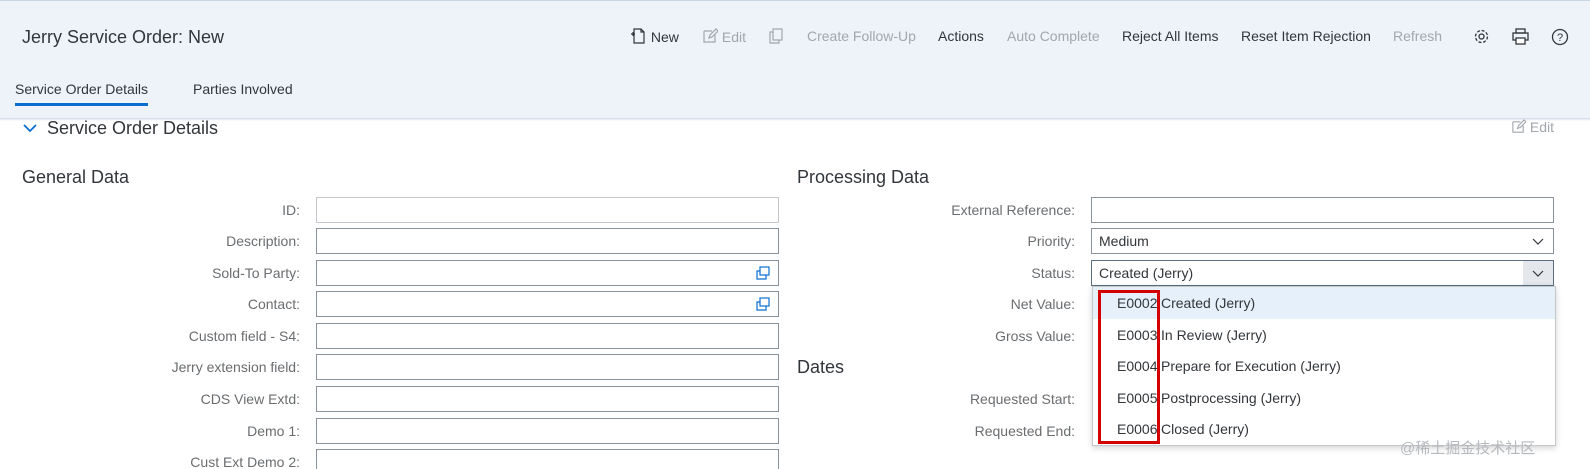 This screenshot has width=1590, height=469. I want to click on requested-start-label: Requested Start:, so click(1022, 399).